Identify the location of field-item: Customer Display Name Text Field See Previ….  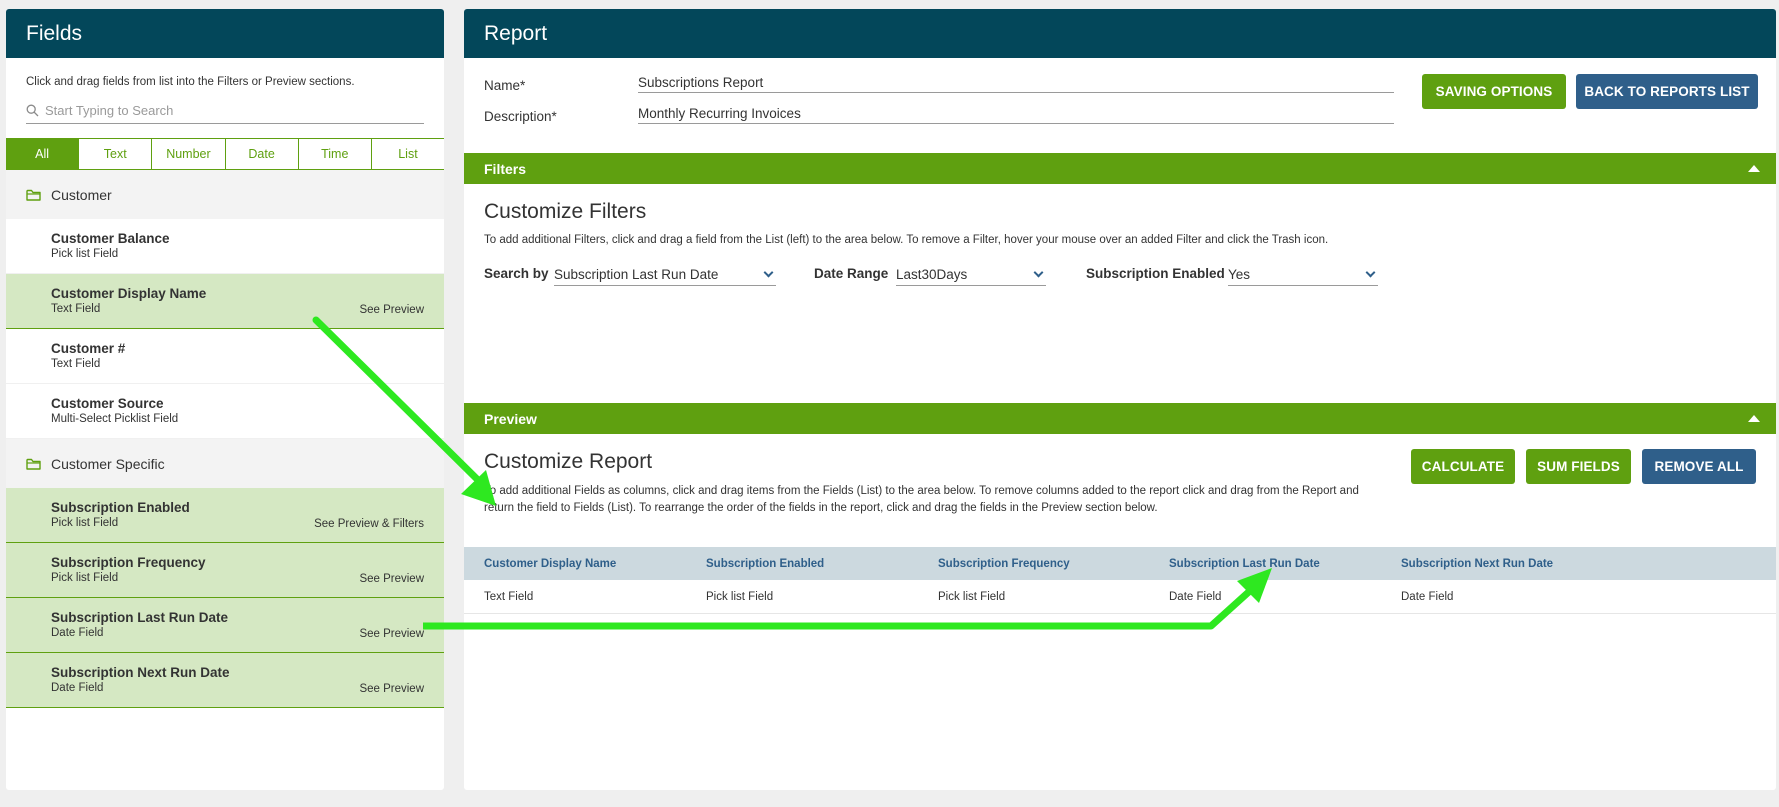
(225, 301).